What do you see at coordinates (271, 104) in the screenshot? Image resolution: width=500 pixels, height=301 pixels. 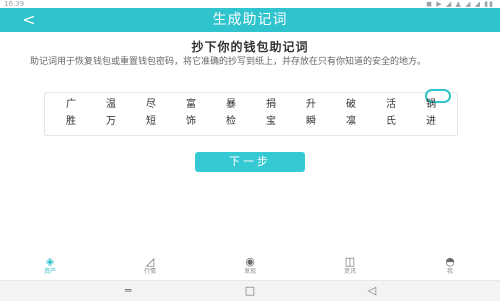 I see `mnemonic-word: 捐` at bounding box center [271, 104].